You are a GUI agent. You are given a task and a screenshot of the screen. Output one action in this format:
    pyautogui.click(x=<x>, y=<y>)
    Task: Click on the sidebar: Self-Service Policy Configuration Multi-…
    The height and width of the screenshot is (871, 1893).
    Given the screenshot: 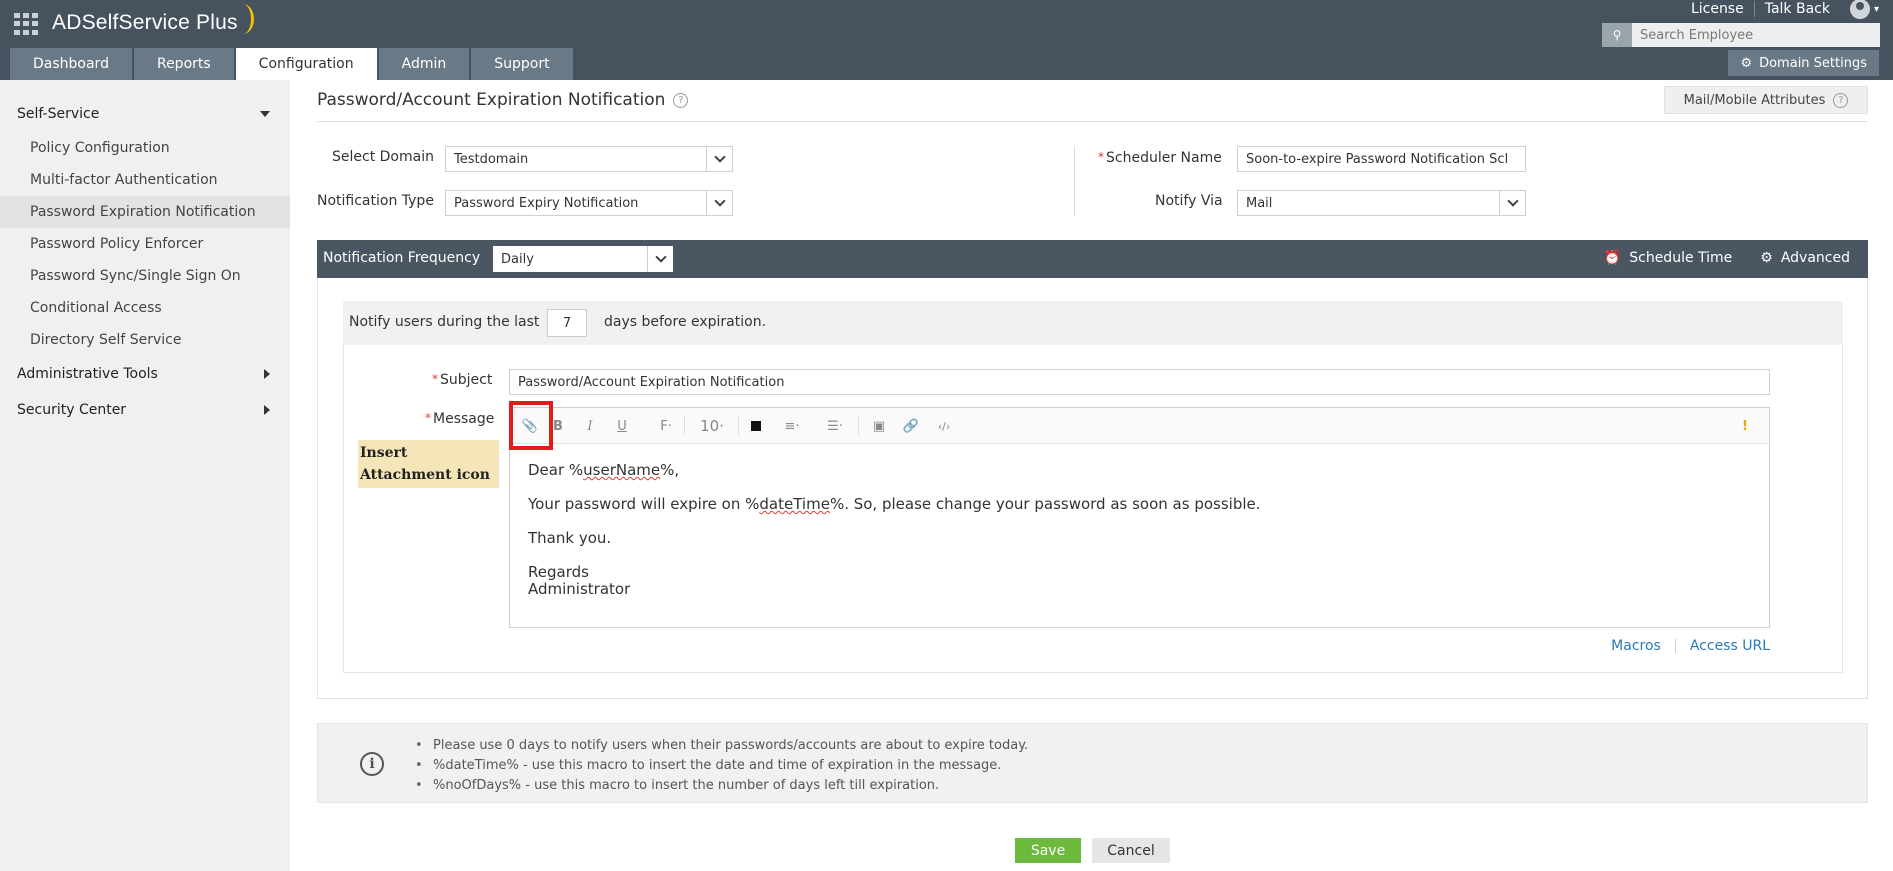 What is the action you would take?
    pyautogui.click(x=145, y=475)
    